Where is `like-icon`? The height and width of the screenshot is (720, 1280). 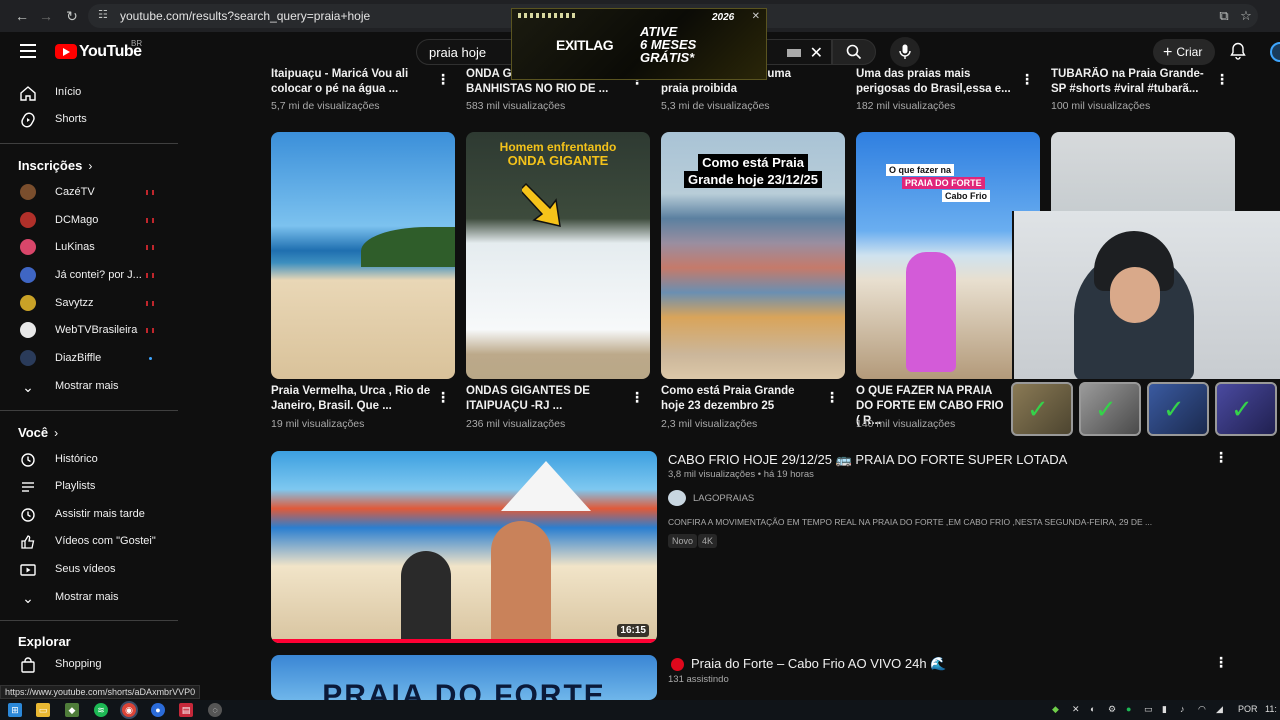 like-icon is located at coordinates (28, 542).